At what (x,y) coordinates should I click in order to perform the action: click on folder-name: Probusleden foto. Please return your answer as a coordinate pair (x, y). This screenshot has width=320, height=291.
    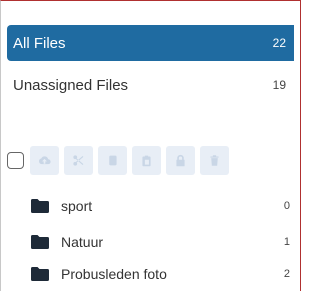
    Looking at the image, I should click on (114, 274).